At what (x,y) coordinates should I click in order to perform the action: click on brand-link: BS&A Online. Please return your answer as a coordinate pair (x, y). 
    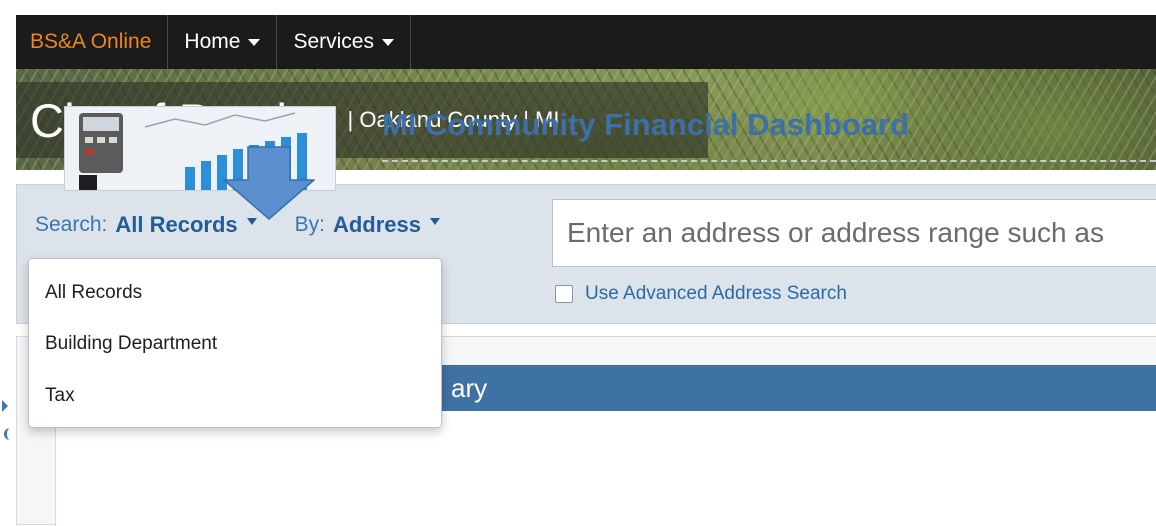
    Looking at the image, I should click on (92, 42).